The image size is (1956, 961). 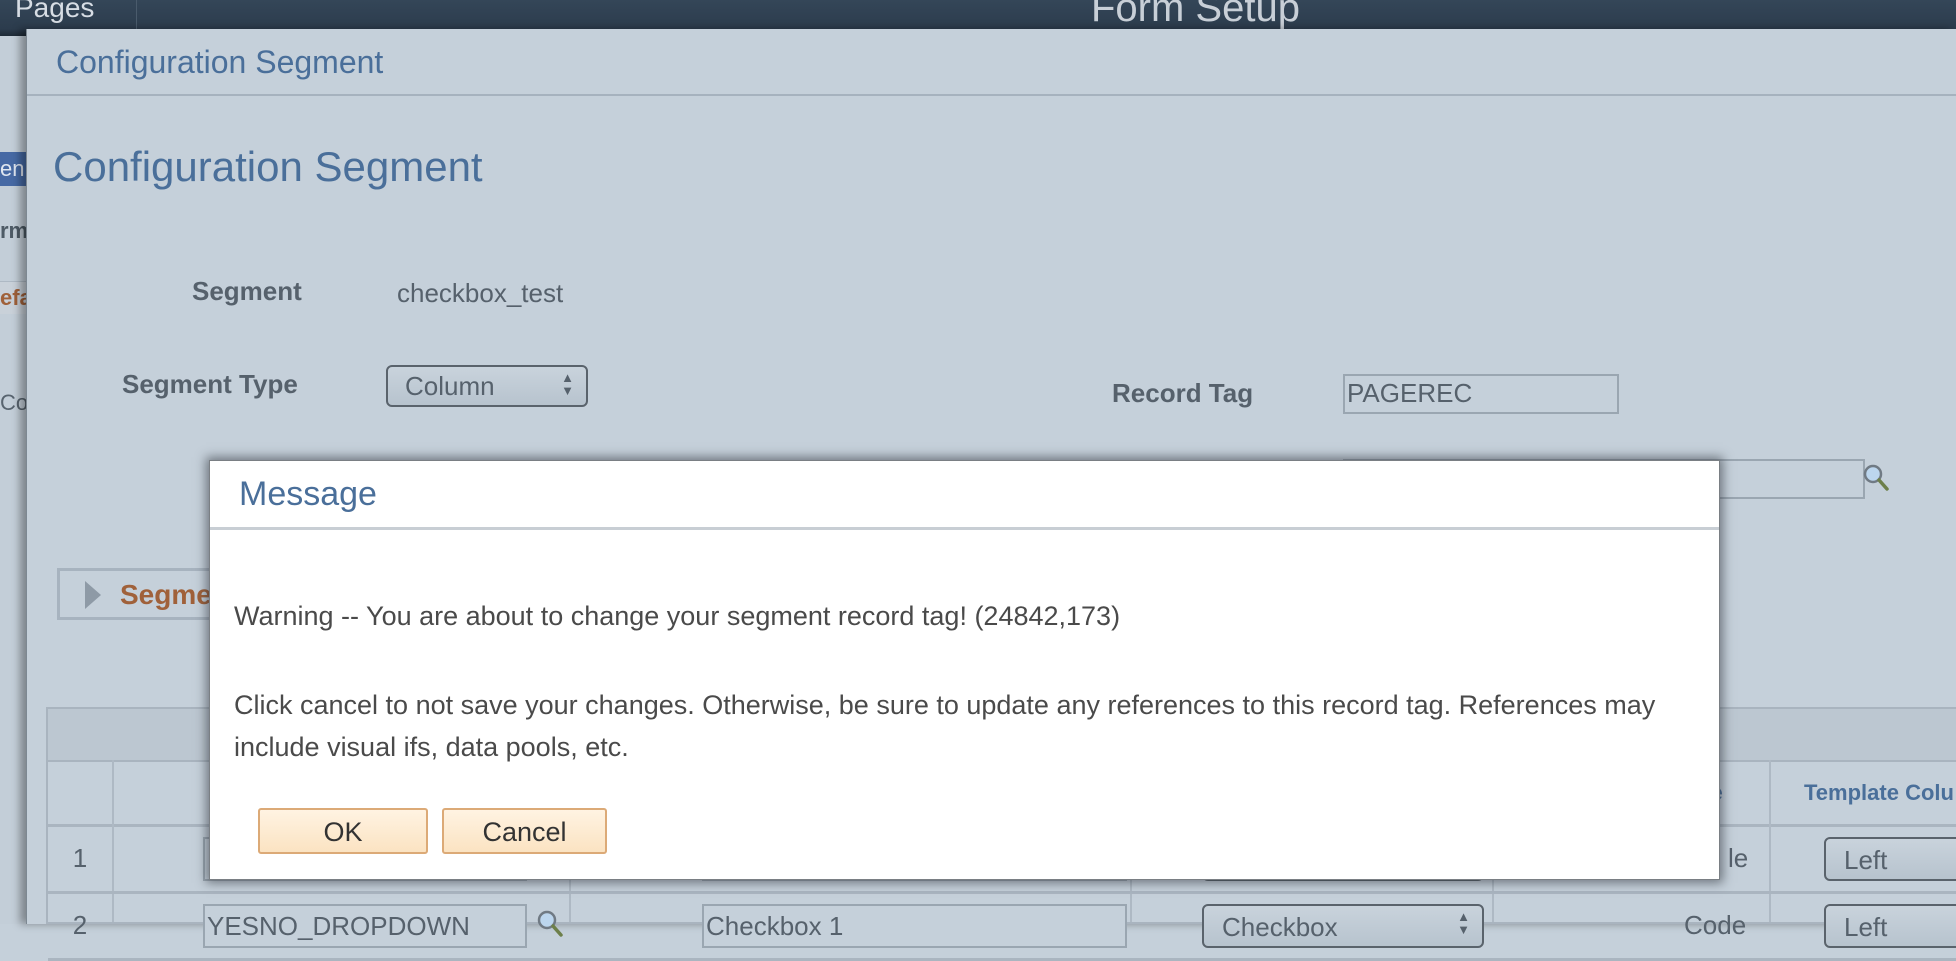 What do you see at coordinates (343, 831) in the screenshot?
I see `ok-button: OK` at bounding box center [343, 831].